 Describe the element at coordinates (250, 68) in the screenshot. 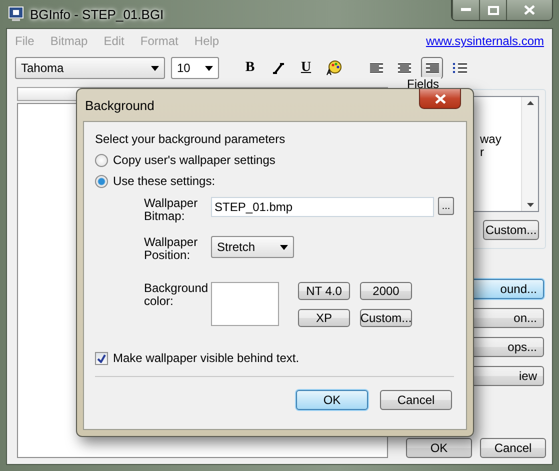

I see `bold-button: B` at that location.